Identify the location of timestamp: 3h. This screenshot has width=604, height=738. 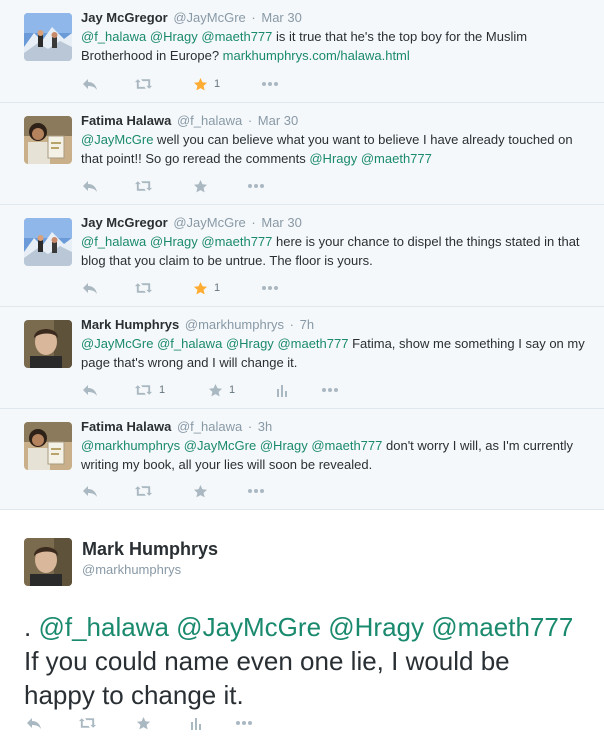
(265, 426).